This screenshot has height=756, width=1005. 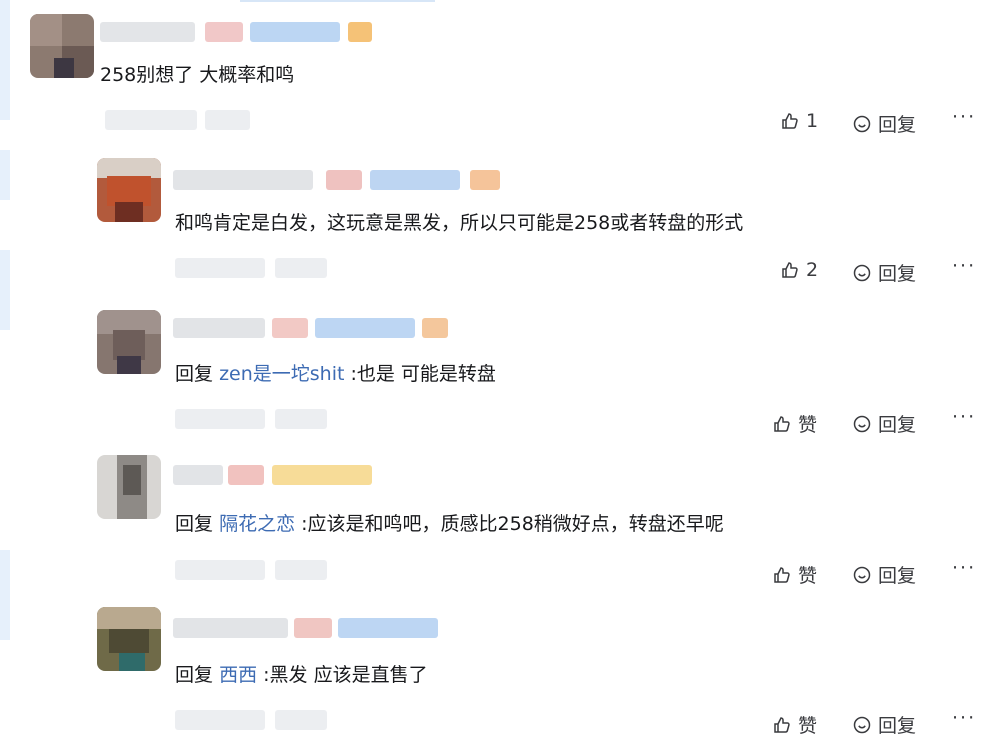 I want to click on comment-text: 258别想了 大概率和鸣, so click(x=197, y=75).